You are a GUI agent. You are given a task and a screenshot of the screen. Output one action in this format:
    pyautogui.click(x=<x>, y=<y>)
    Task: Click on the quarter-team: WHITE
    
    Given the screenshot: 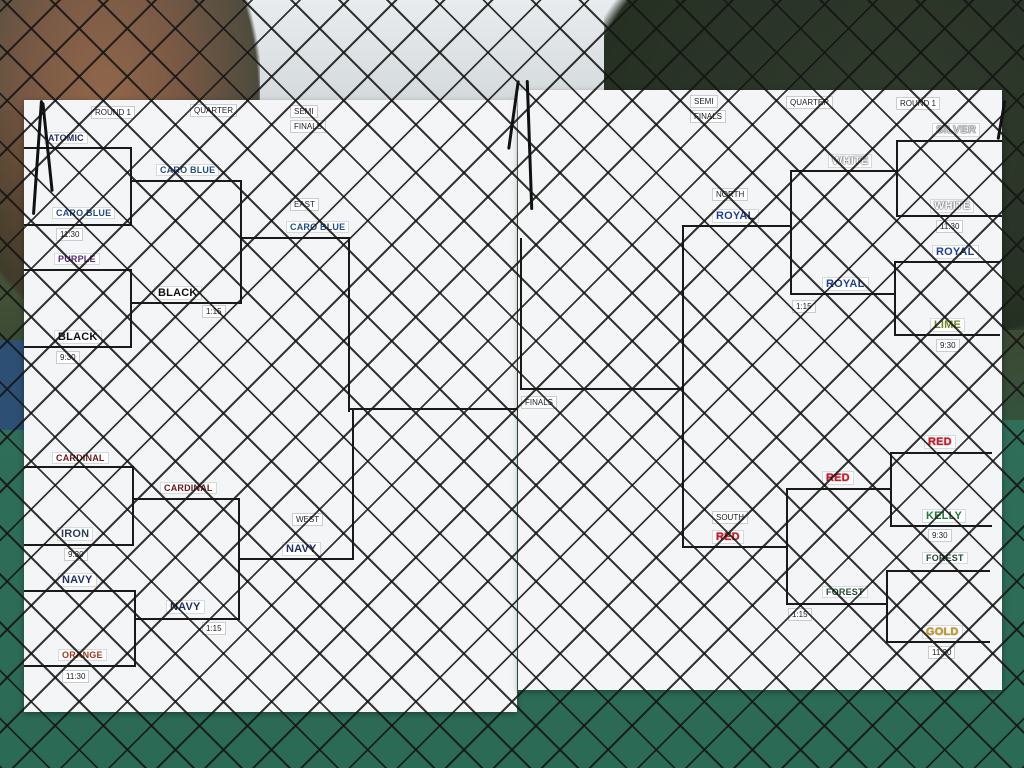 What is the action you would take?
    pyautogui.click(x=850, y=161)
    